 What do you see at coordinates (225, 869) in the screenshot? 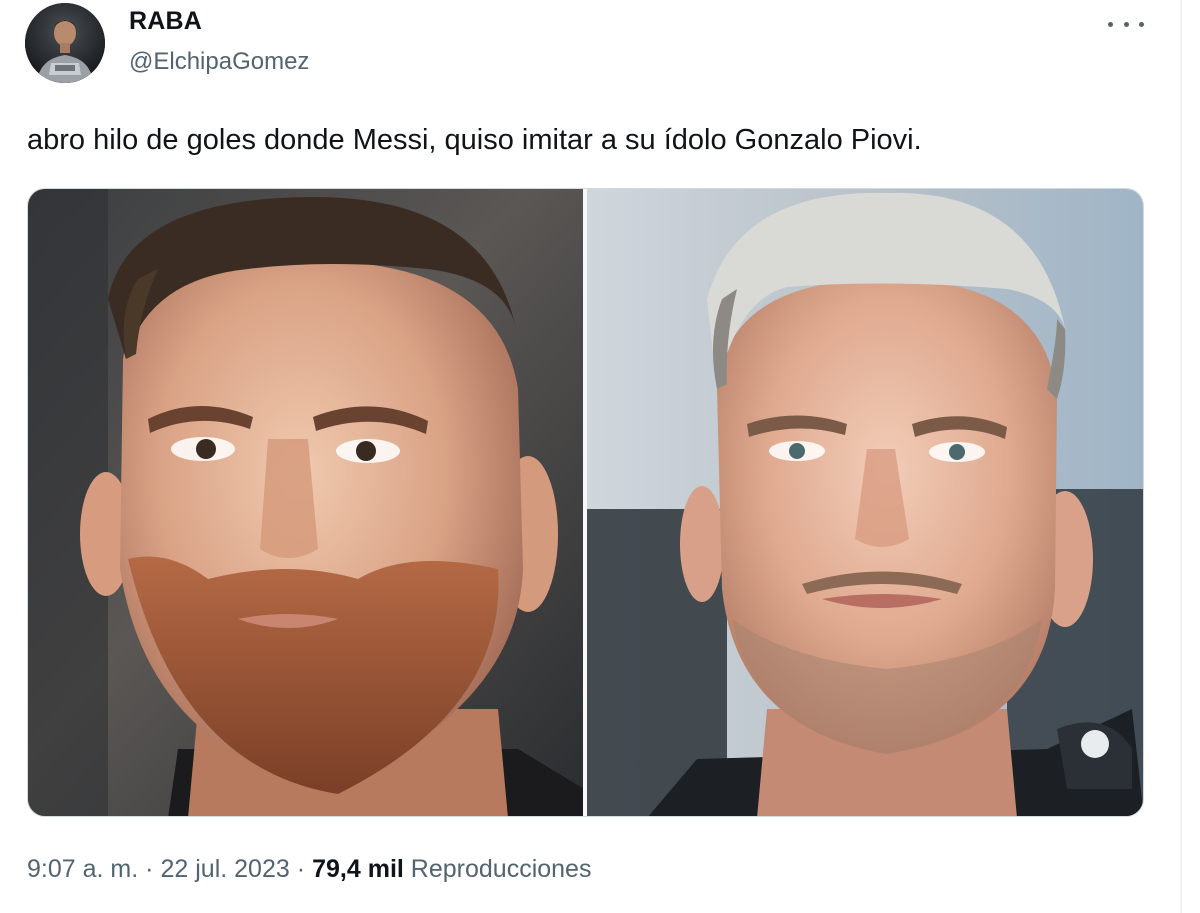
I see `tweet-date: 22 jul. 2023` at bounding box center [225, 869].